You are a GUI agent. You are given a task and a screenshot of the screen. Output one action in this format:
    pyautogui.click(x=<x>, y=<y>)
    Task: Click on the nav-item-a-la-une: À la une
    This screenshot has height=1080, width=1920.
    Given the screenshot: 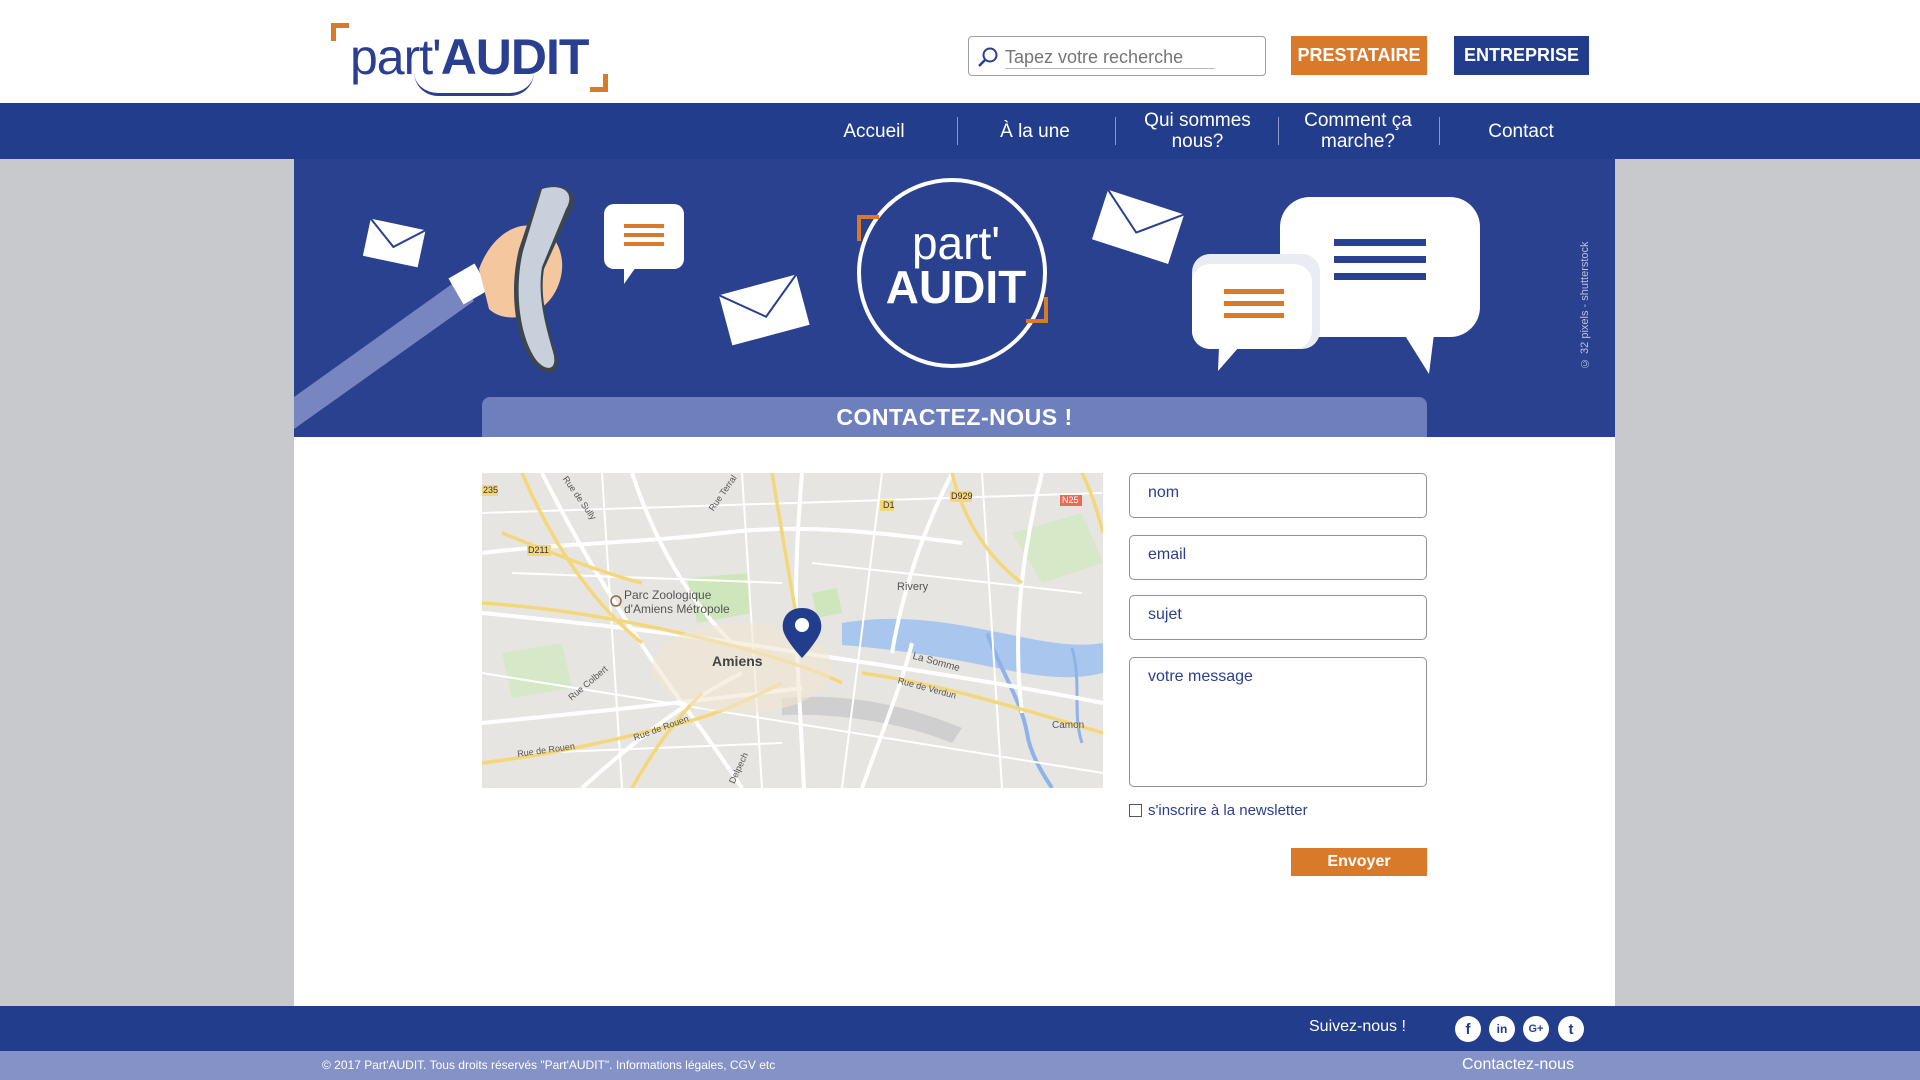 What is the action you would take?
    pyautogui.click(x=1035, y=131)
    